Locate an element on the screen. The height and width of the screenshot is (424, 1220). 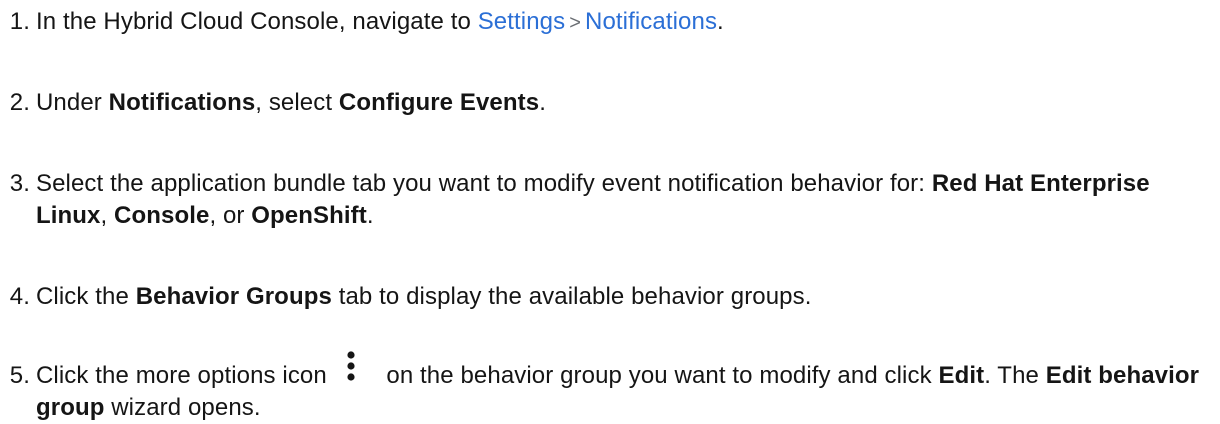
step-number: 4. is located at coordinates (19, 296).